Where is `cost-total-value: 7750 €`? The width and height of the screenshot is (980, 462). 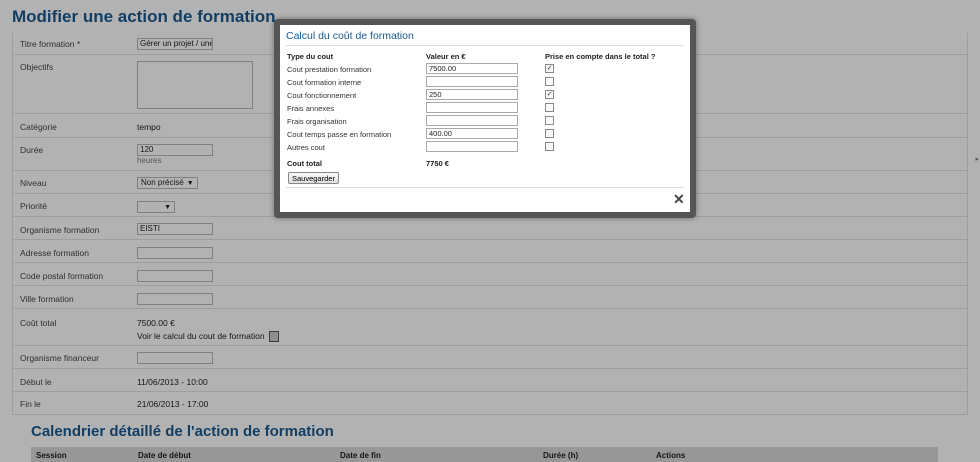 cost-total-value: 7750 € is located at coordinates (437, 163).